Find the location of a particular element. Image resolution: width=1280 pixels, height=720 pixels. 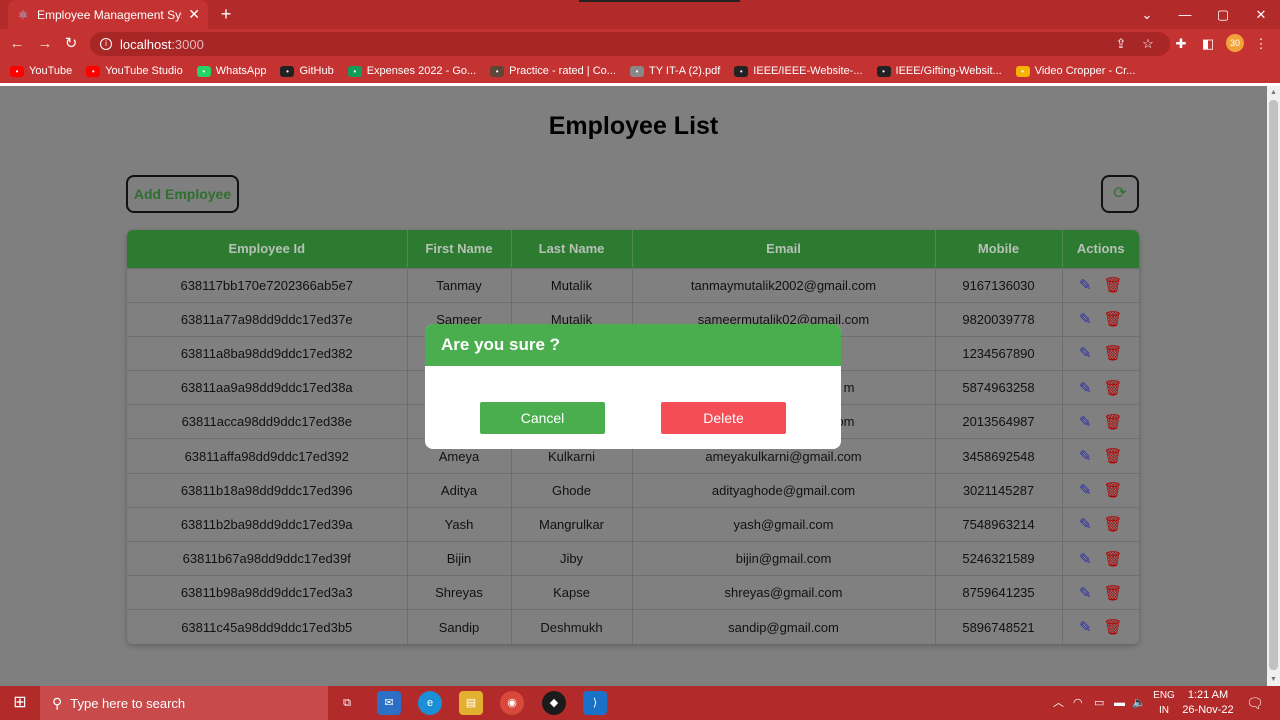

tray-chevron-icon: ︿ is located at coordinates (1058, 703).